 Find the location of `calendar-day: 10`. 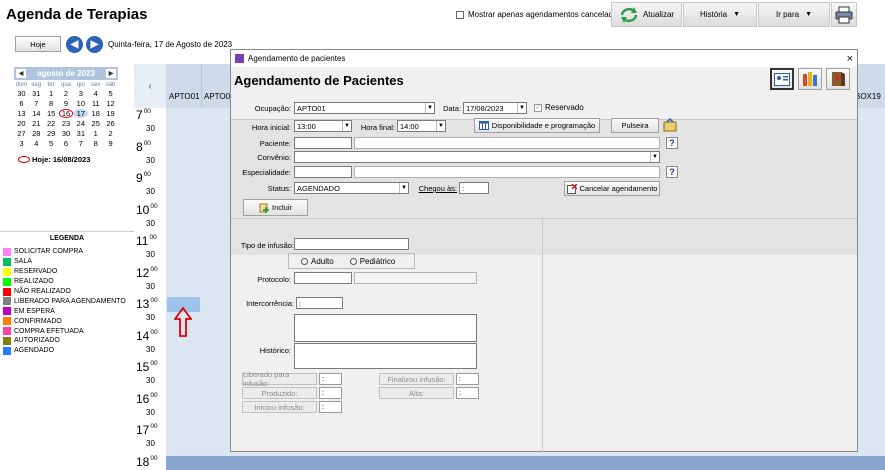

calendar-day: 10 is located at coordinates (80, 103).